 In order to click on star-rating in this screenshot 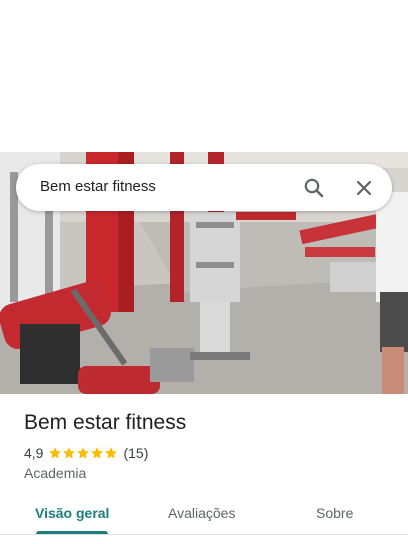, I will do `click(83, 453)`.